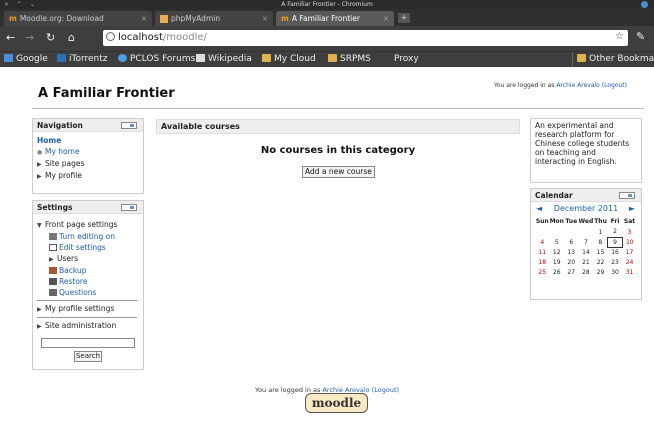  I want to click on calendar-day: 21, so click(586, 262).